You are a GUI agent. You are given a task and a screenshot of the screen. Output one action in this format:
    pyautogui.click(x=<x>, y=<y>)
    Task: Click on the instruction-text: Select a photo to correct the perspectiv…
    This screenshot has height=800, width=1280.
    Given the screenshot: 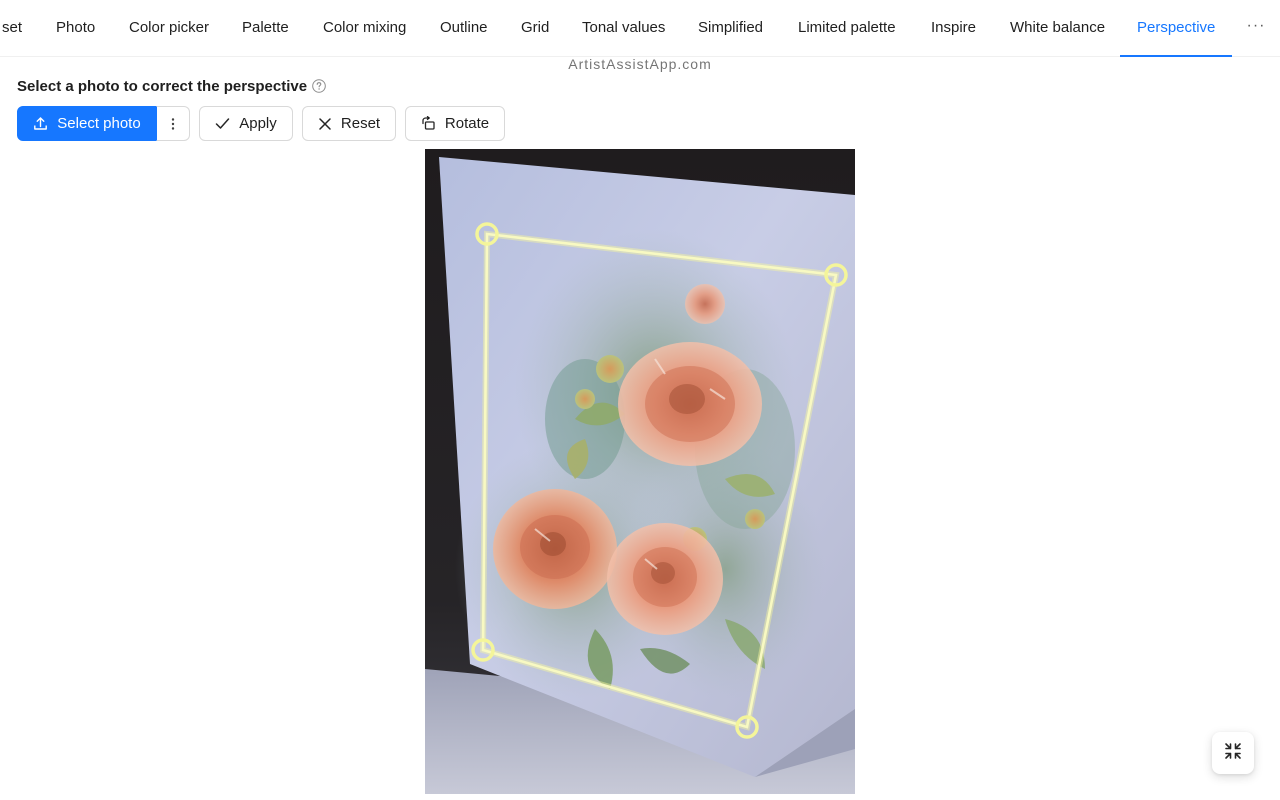 What is the action you would take?
    pyautogui.click(x=162, y=86)
    